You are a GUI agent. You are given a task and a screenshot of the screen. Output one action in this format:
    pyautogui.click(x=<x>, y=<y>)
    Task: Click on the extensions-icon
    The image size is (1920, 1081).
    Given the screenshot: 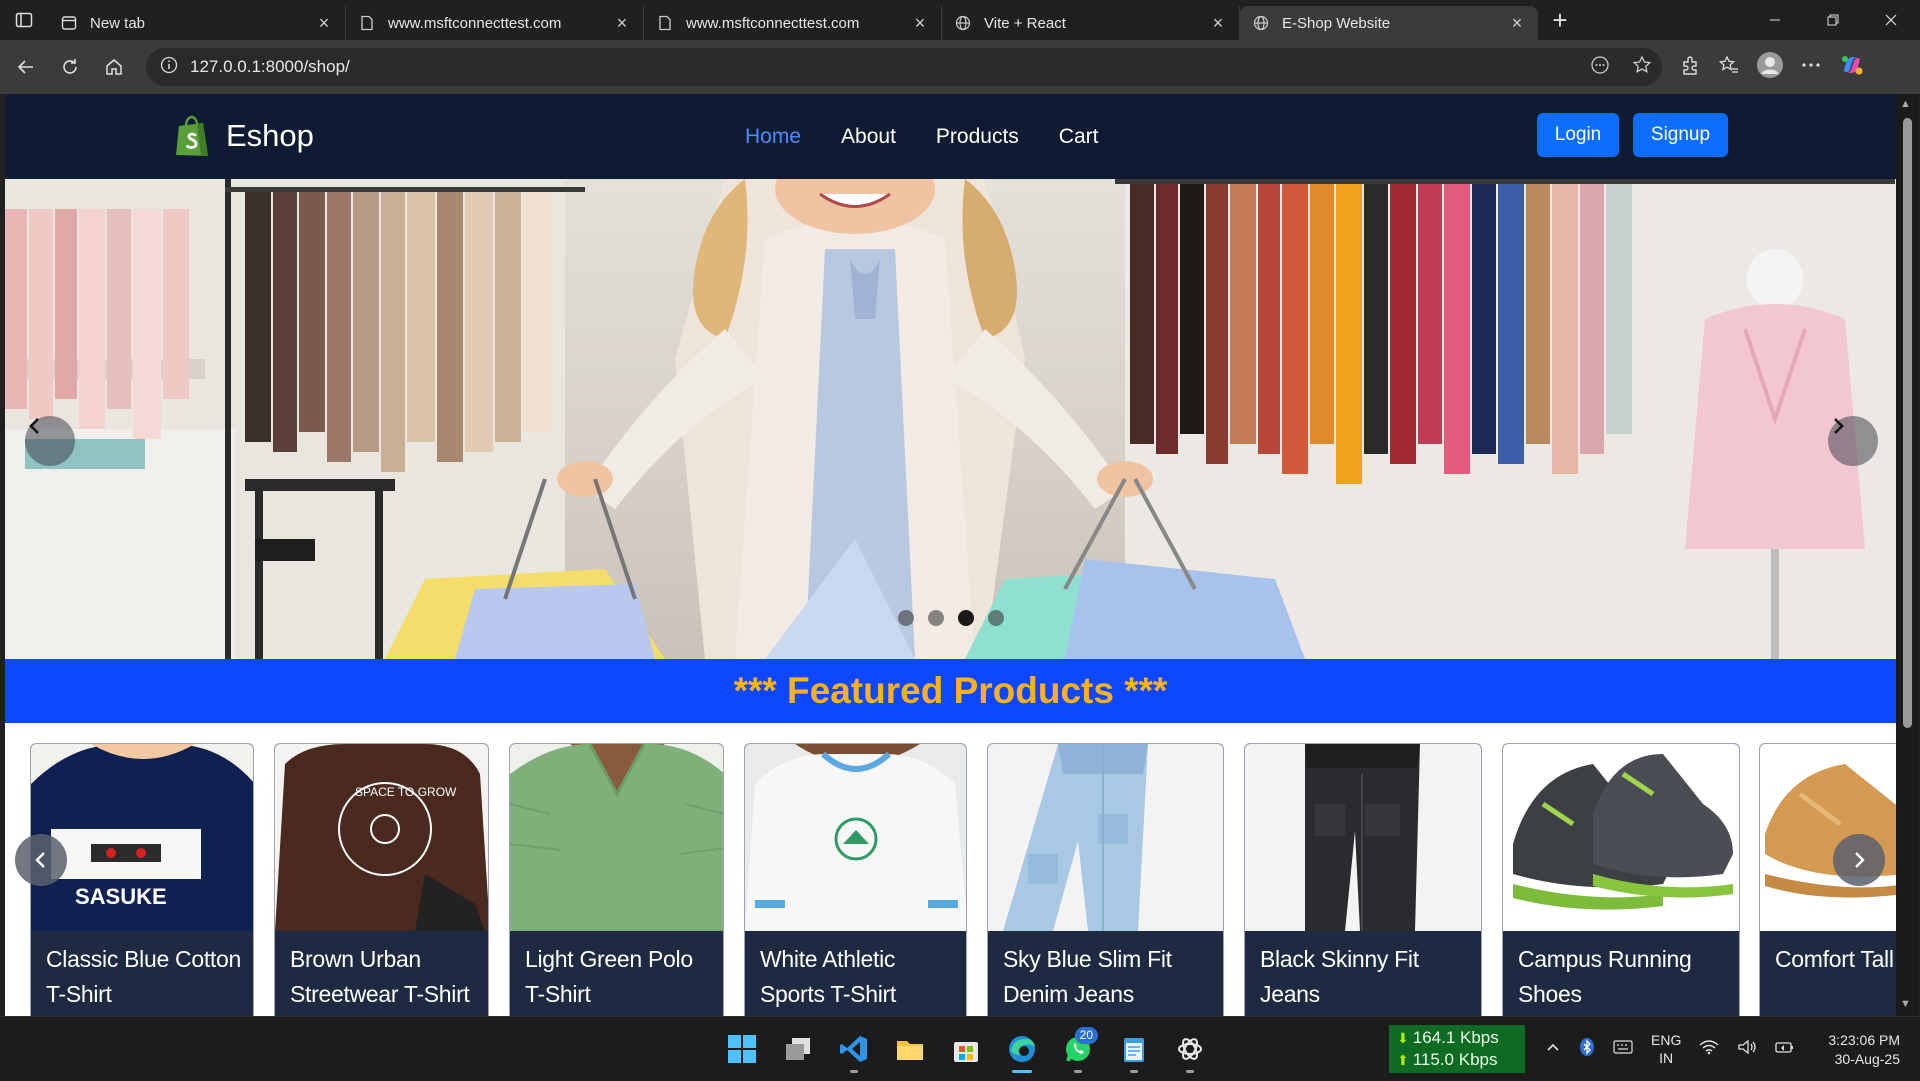 What is the action you would take?
    pyautogui.click(x=1691, y=67)
    